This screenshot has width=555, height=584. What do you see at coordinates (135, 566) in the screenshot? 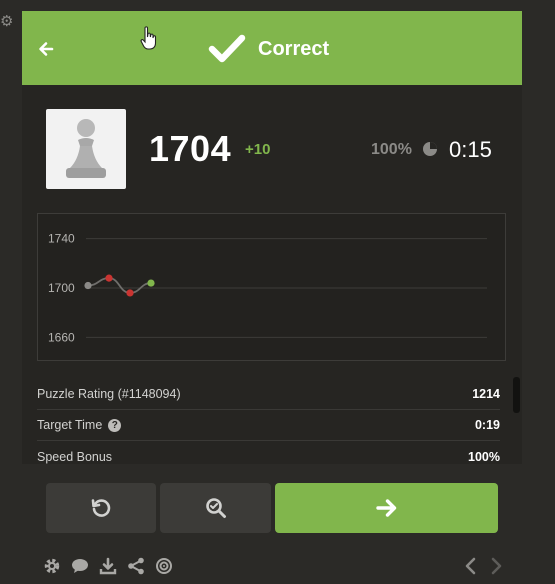
I see `share-icon` at bounding box center [135, 566].